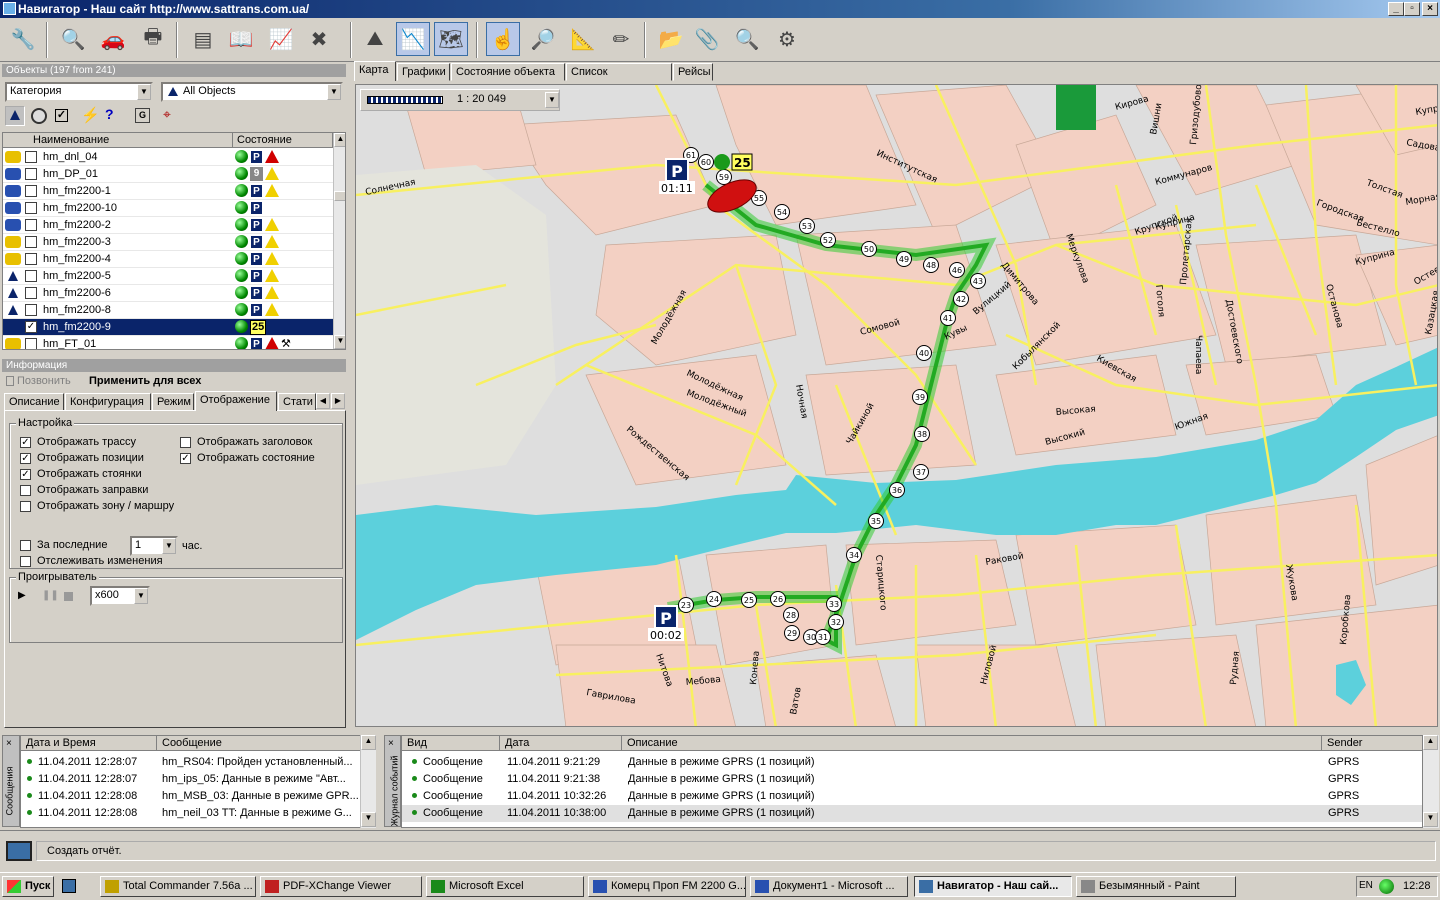 This screenshot has width=1440, height=900. Describe the element at coordinates (168, 208) in the screenshot. I see `object-row: hm_fm2200-10 P` at that location.